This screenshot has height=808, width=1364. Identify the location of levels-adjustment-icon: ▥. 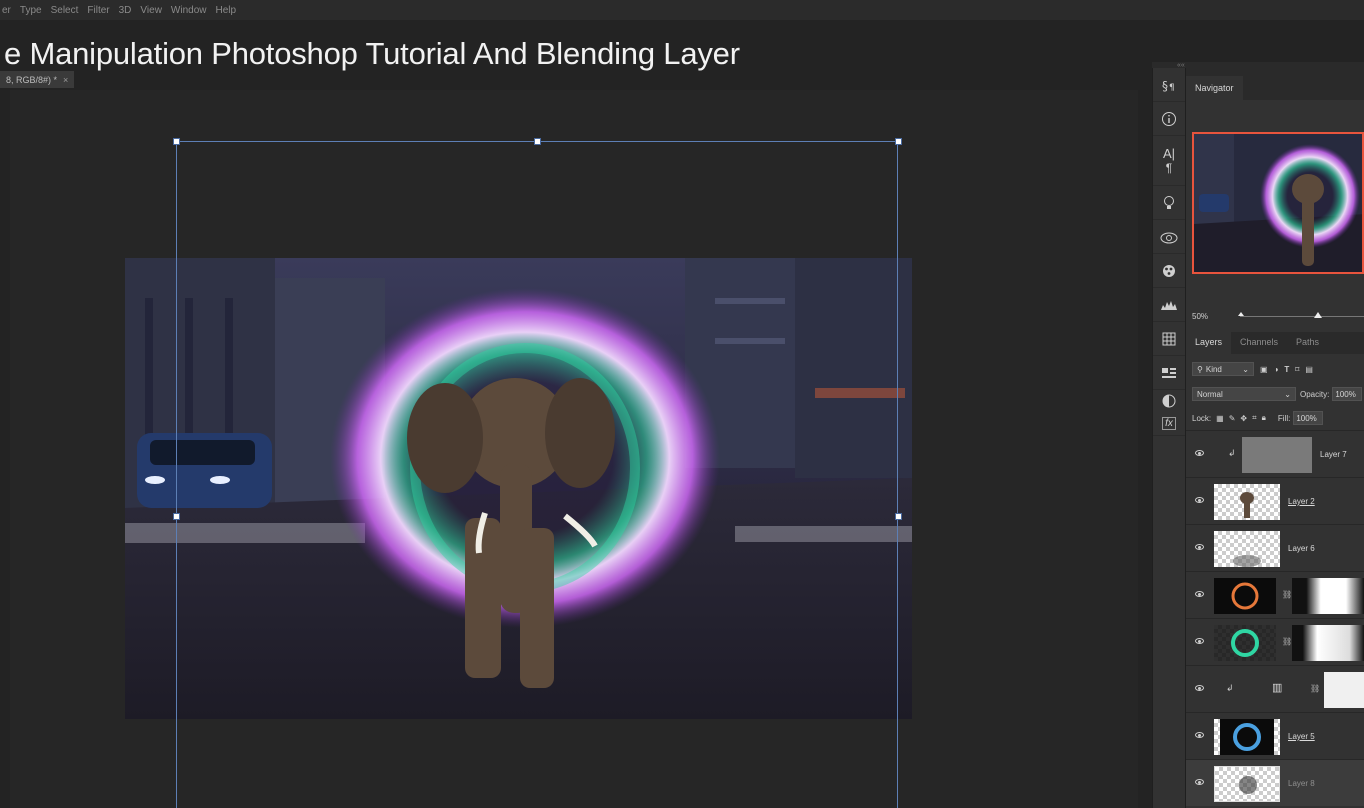
(1277, 688).